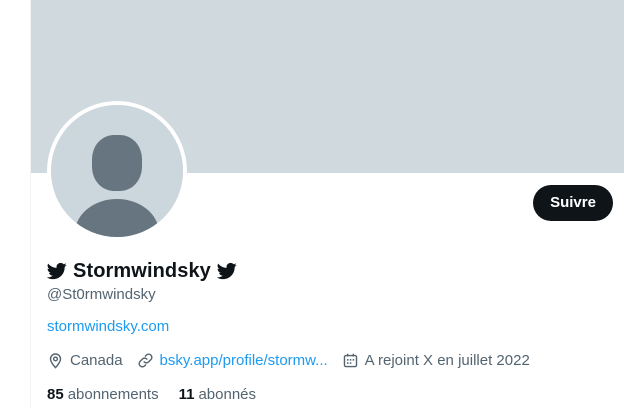 Image resolution: width=624 pixels, height=408 pixels. I want to click on followers-label: abonnés, so click(227, 394).